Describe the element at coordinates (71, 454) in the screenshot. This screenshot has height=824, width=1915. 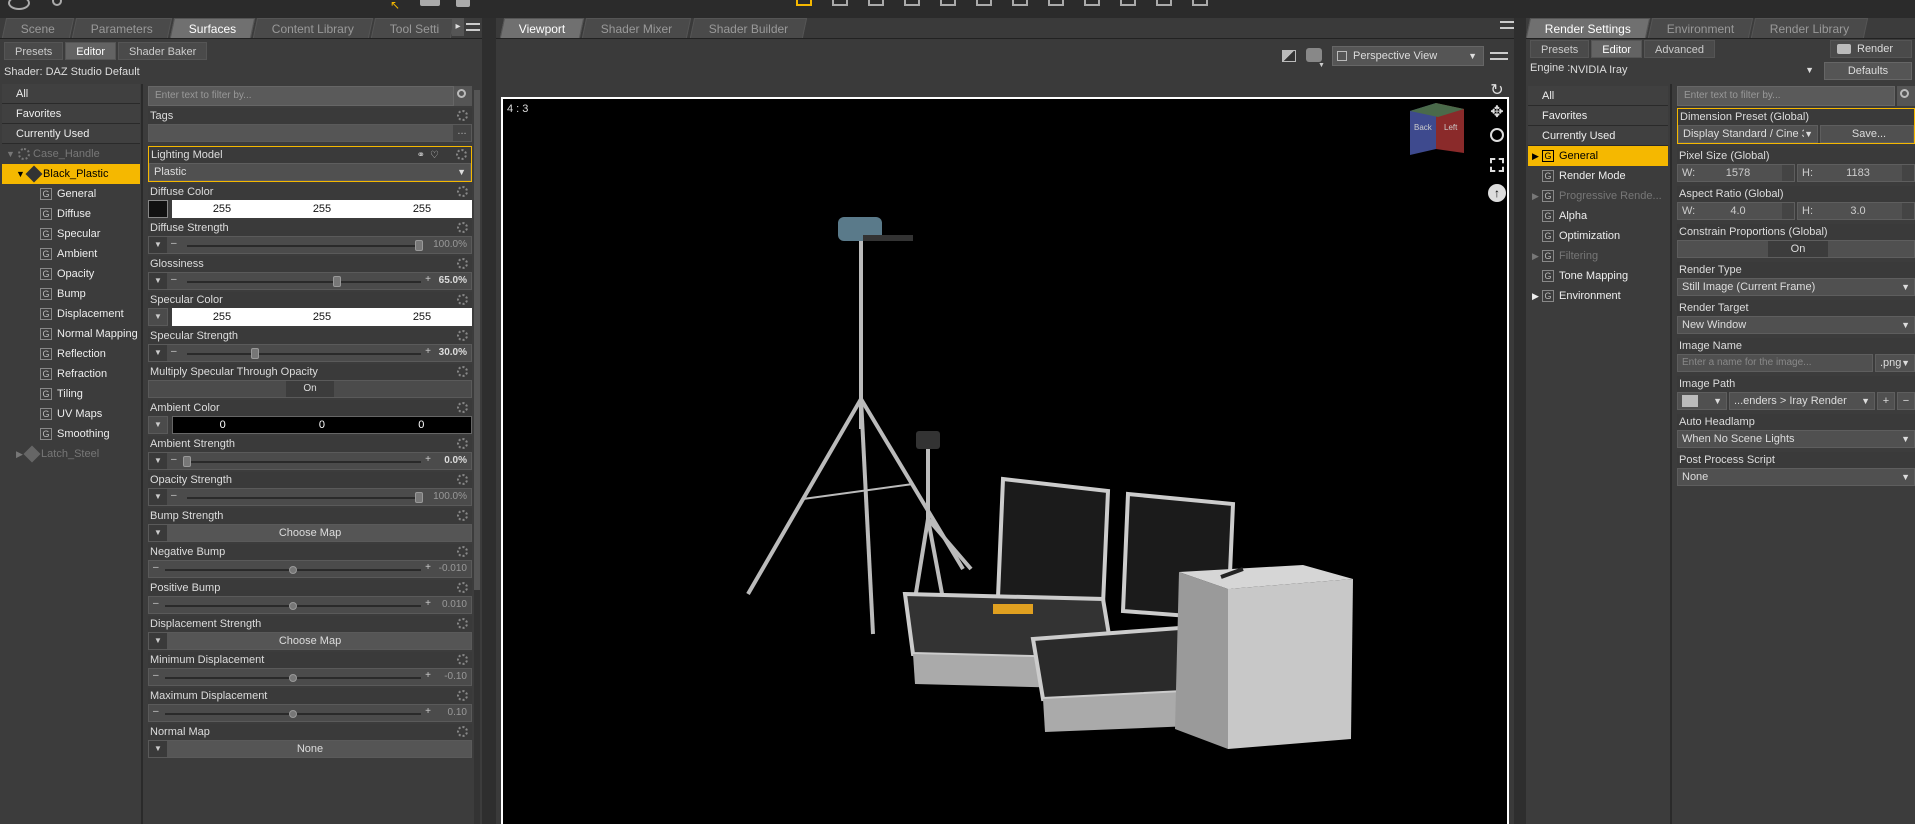
I see `tree-item-latch-steel: ▶ Latch_Steel` at that location.